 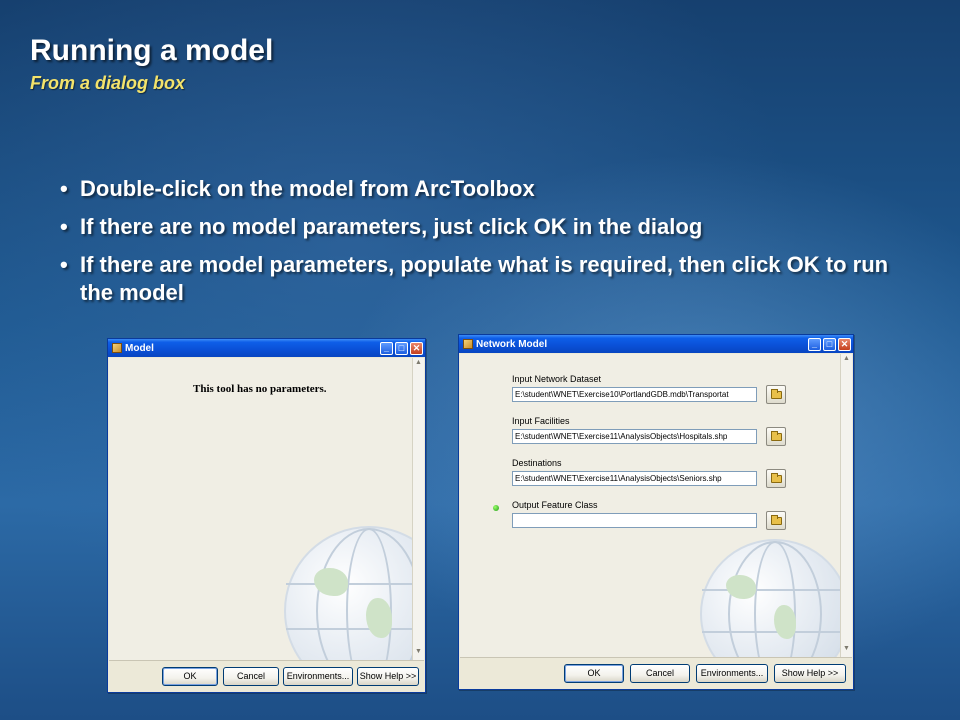 I want to click on required-parameter-icon, so click(x=496, y=508).